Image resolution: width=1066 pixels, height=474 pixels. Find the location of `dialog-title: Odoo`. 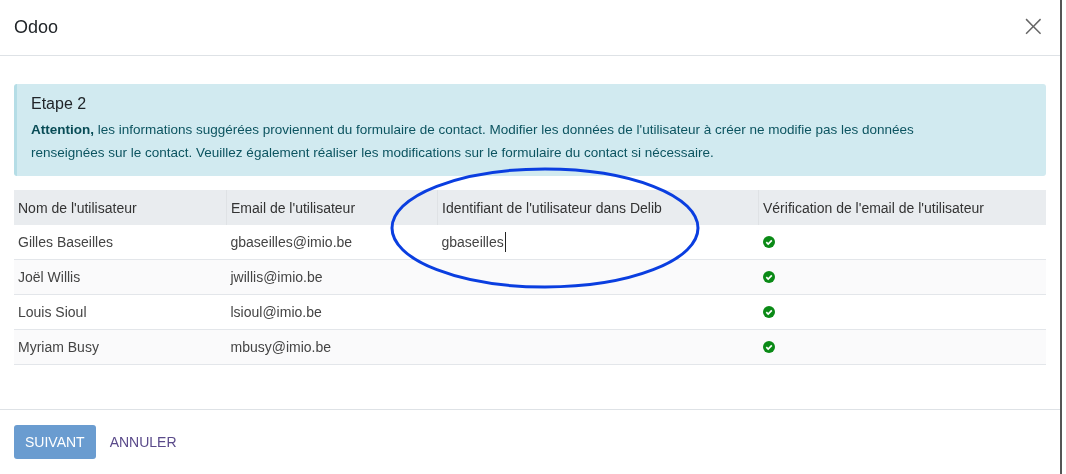

dialog-title: Odoo is located at coordinates (36, 27).